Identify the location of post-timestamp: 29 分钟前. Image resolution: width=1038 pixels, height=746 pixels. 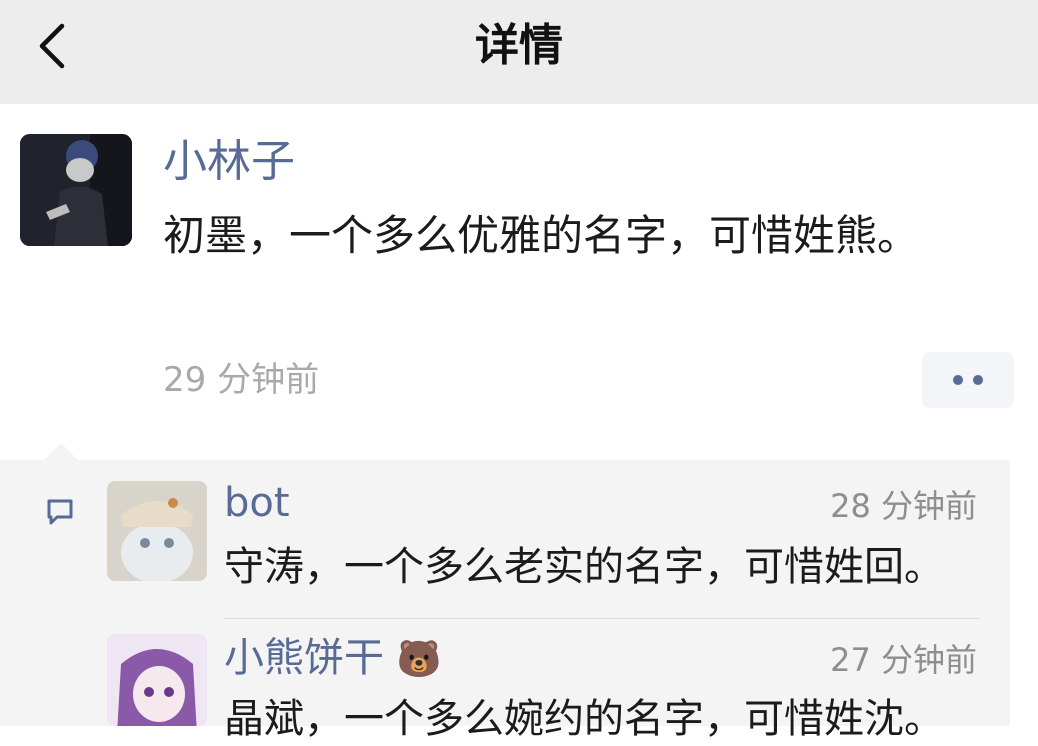
(241, 380).